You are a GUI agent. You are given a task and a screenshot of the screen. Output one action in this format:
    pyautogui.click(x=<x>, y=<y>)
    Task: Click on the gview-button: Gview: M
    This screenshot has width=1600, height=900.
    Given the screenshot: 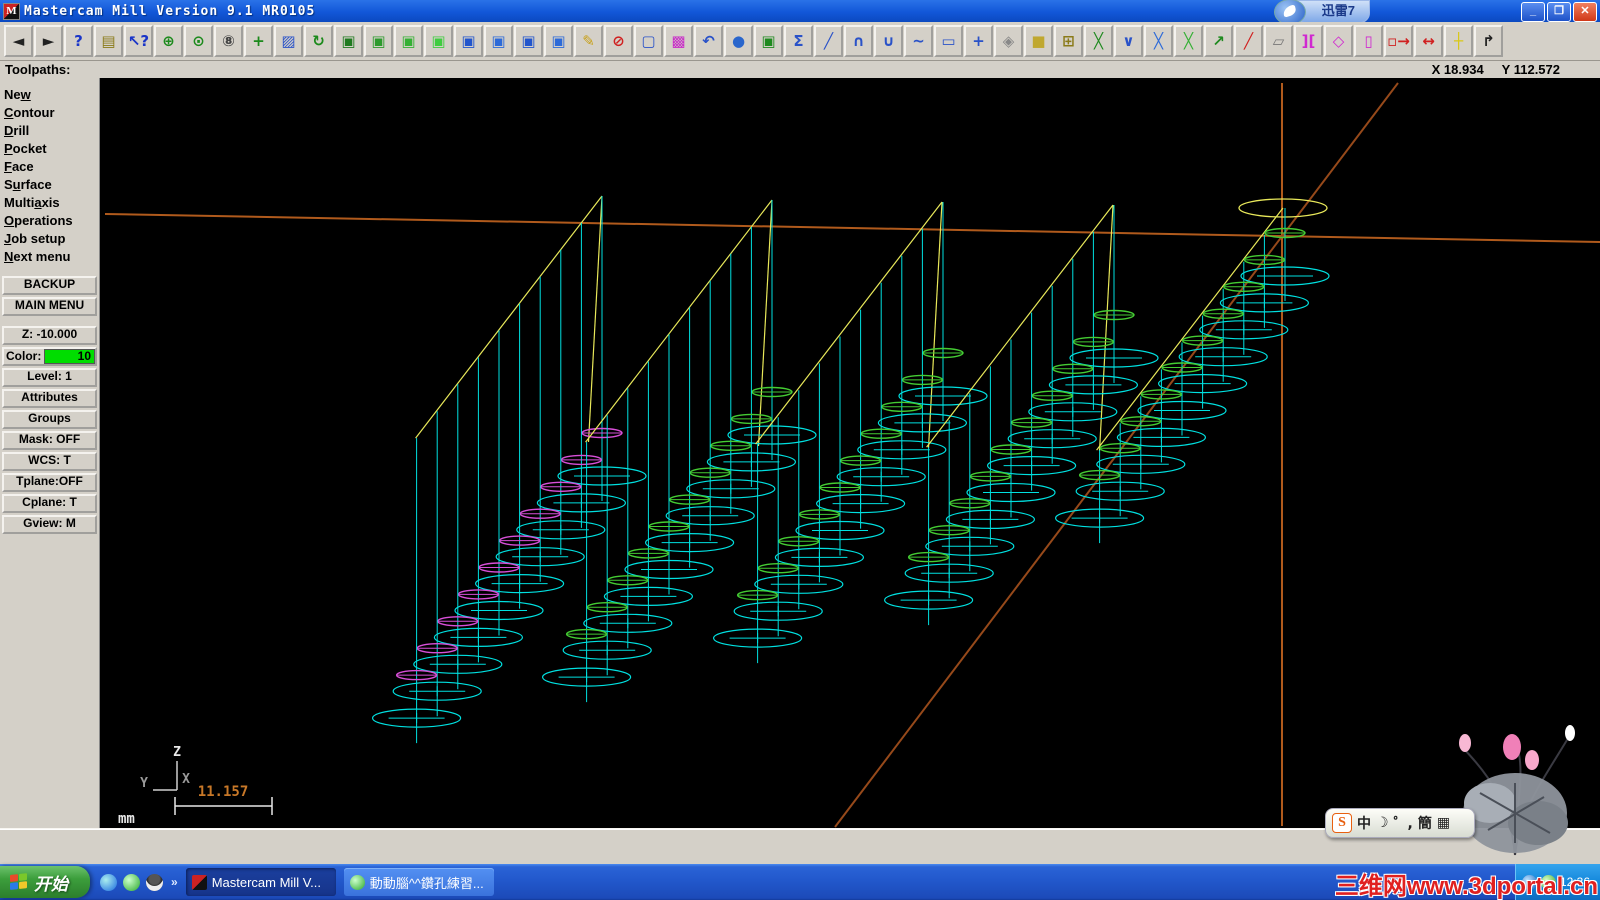 What is the action you would take?
    pyautogui.click(x=49, y=524)
    